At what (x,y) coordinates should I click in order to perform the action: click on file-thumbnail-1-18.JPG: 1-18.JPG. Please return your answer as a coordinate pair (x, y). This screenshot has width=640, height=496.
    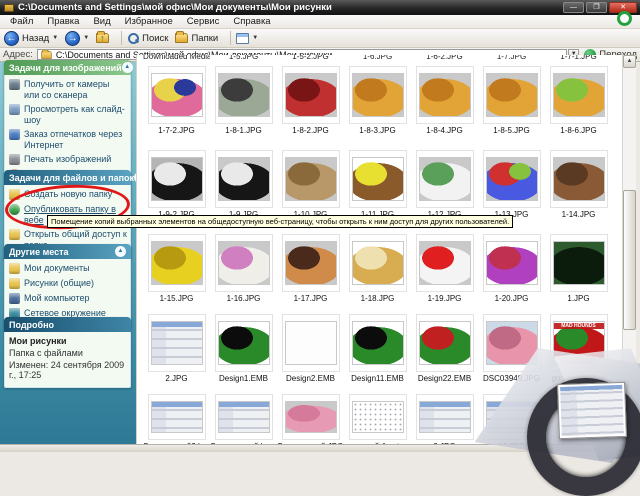
    Looking at the image, I should click on (377, 268).